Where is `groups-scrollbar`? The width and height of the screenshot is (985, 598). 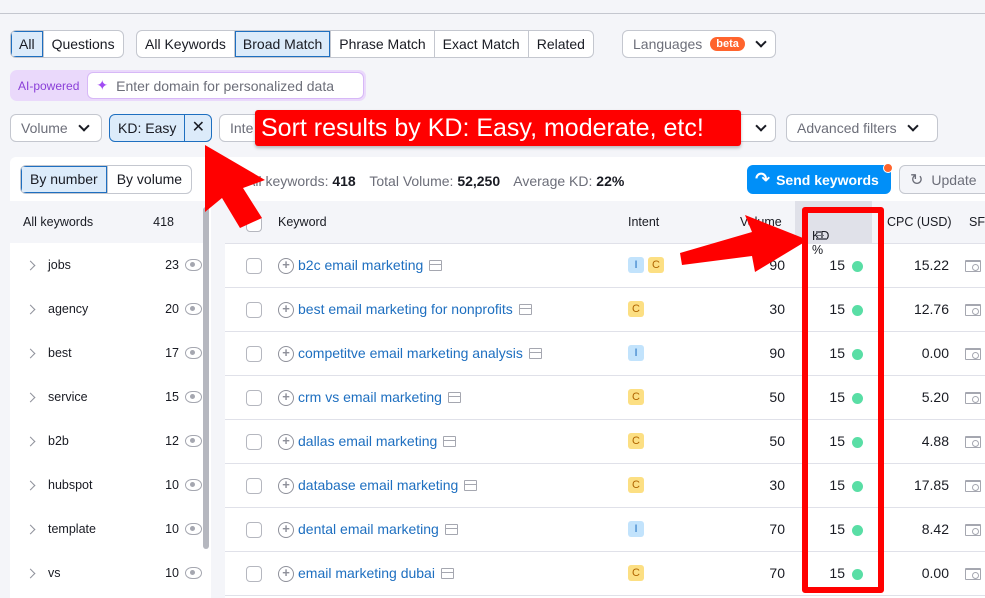 groups-scrollbar is located at coordinates (206, 378).